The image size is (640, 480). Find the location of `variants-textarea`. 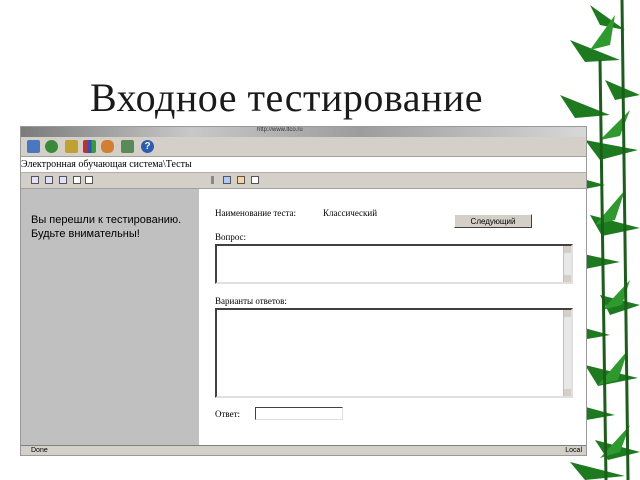

variants-textarea is located at coordinates (394, 353).